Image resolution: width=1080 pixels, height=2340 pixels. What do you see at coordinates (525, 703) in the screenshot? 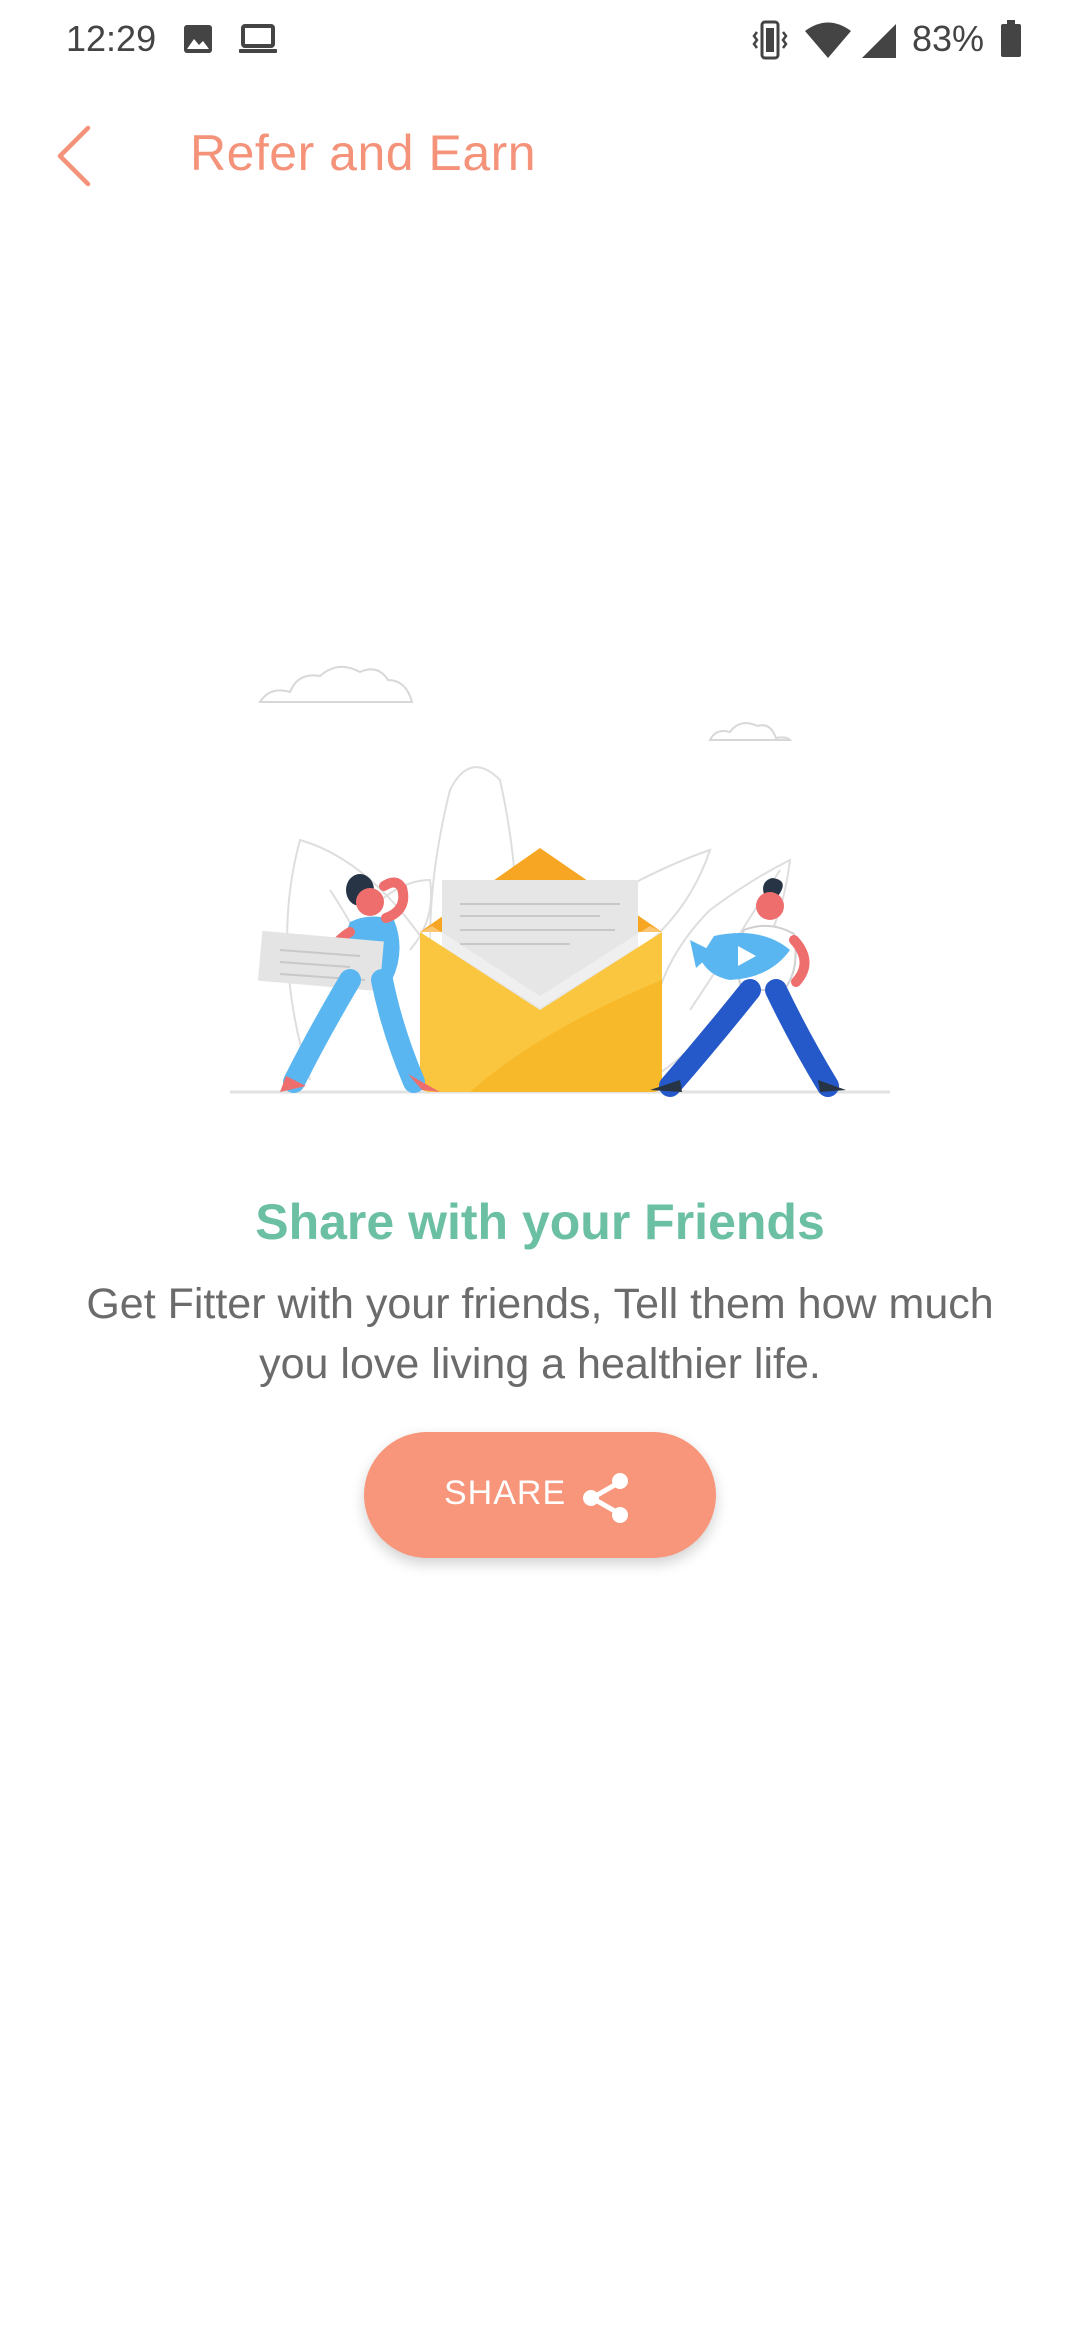
I see `cloud-icon` at bounding box center [525, 703].